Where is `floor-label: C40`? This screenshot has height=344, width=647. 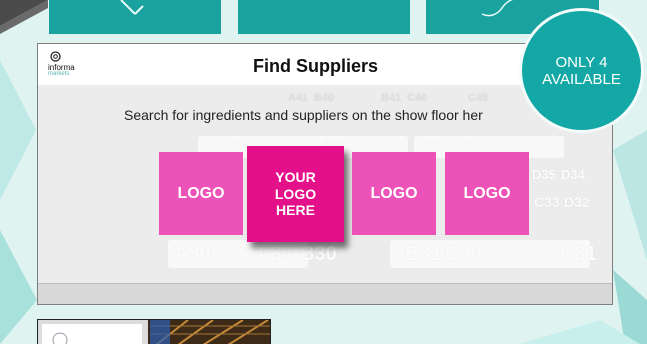 floor-label: C40 is located at coordinates (417, 98).